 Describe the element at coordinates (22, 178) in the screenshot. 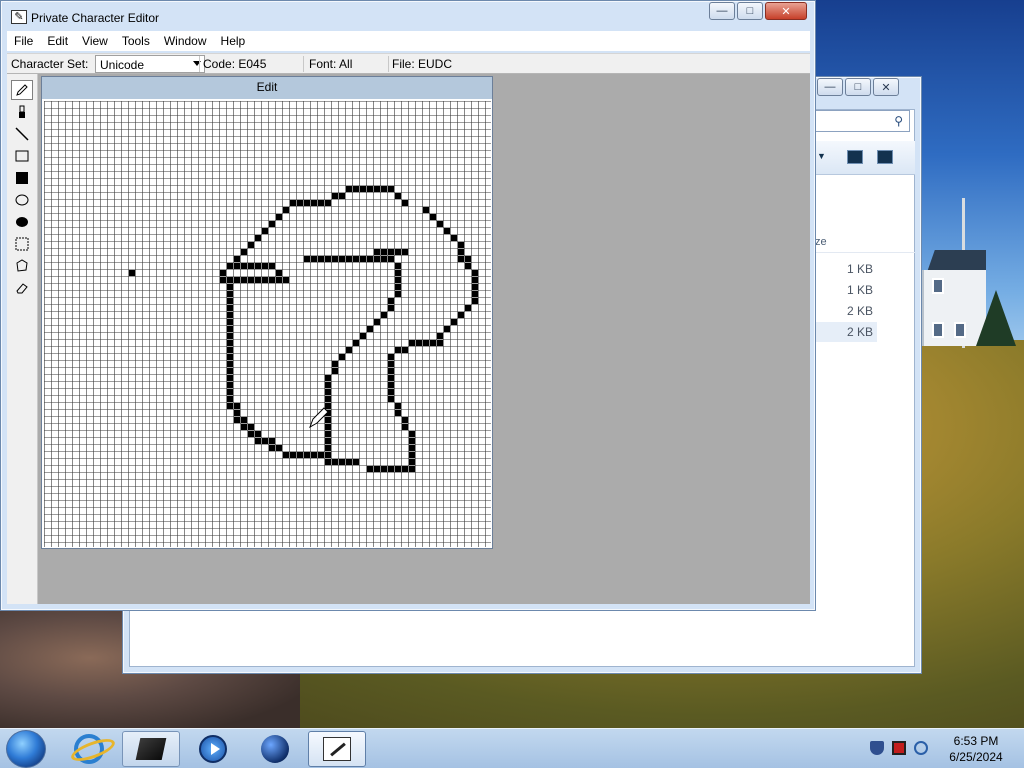

I see `filled-rectangle-tool` at that location.